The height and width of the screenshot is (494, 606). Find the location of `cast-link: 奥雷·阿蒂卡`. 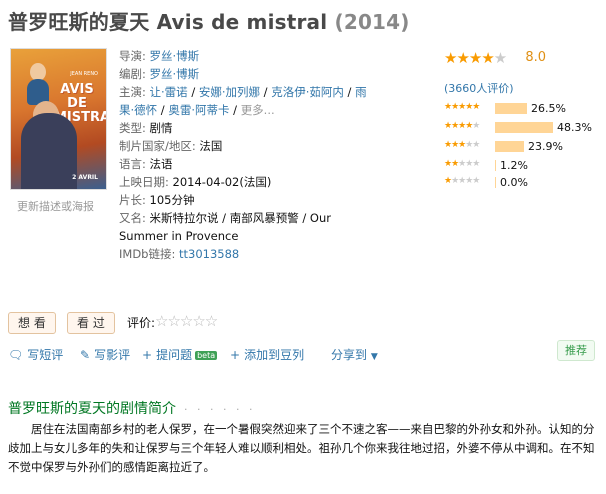

cast-link: 奥雷·阿蒂卡 is located at coordinates (198, 110).